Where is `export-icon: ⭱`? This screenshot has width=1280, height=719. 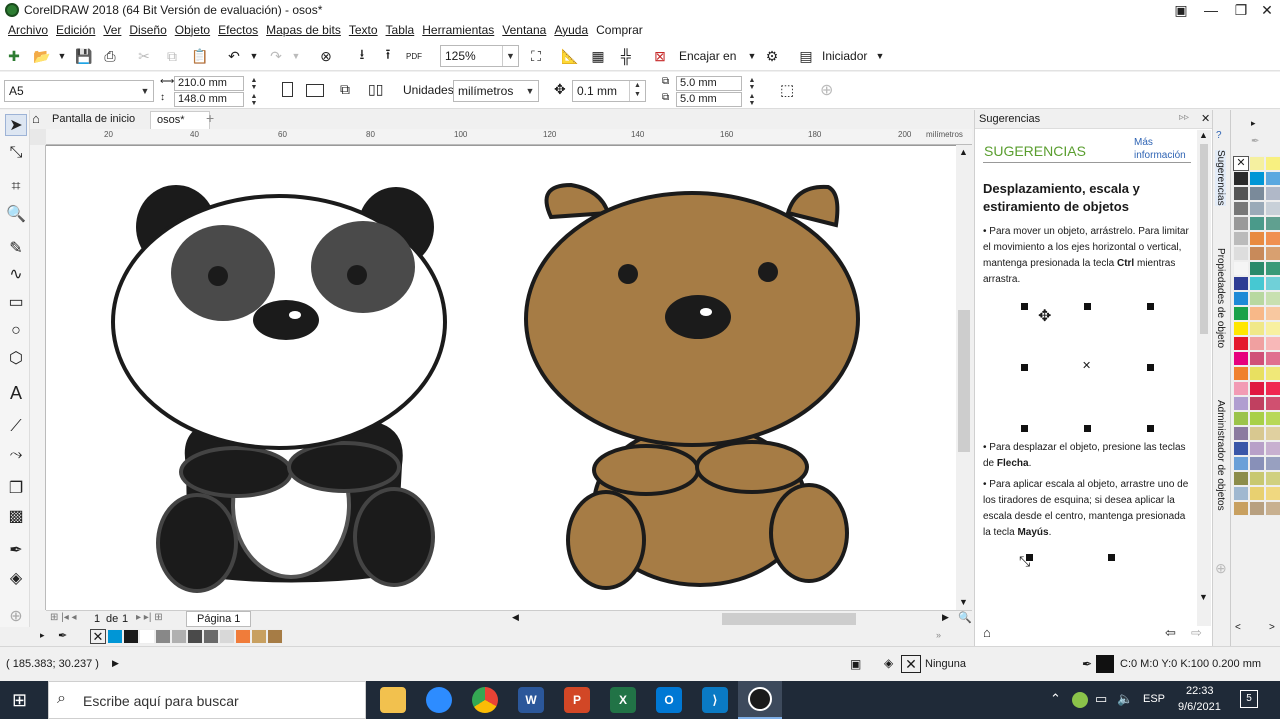 export-icon: ⭱ is located at coordinates (388, 56).